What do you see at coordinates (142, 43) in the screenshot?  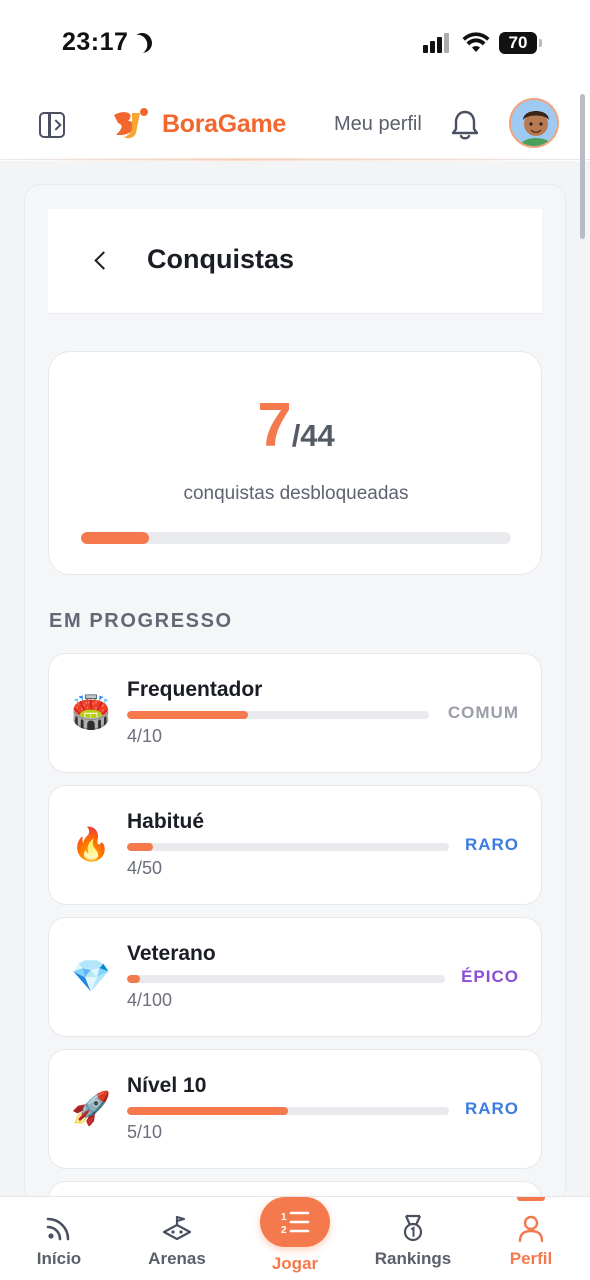 I see `moon-icon` at bounding box center [142, 43].